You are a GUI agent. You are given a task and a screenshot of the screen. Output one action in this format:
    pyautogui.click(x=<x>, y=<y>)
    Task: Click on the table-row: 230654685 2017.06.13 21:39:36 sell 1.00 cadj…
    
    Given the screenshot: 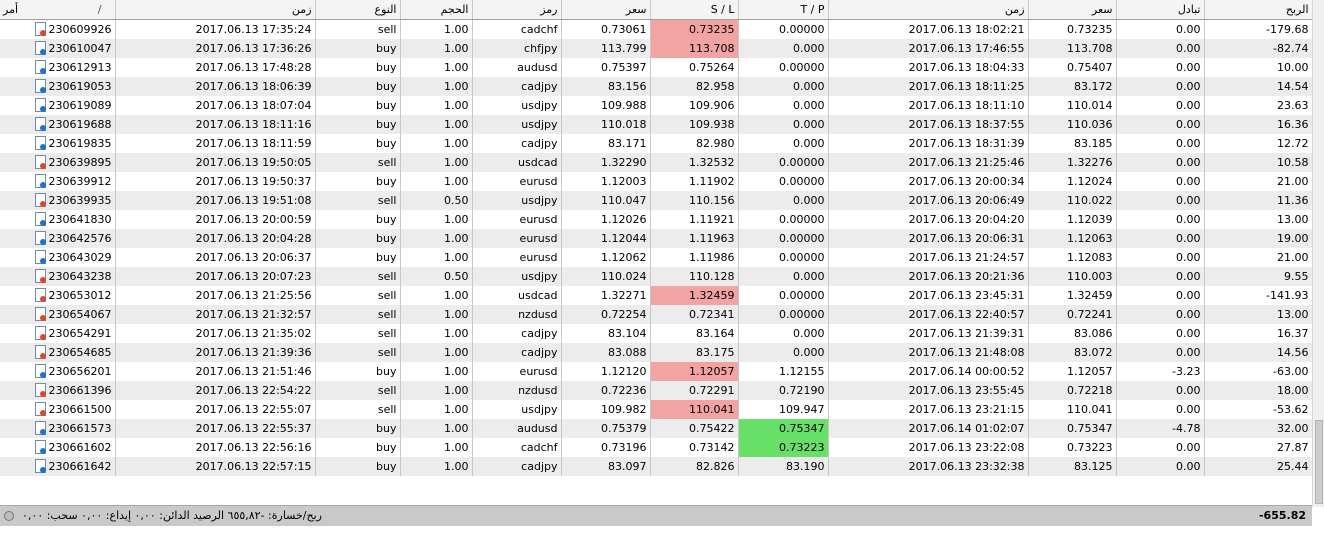 What is the action you would take?
    pyautogui.click(x=656, y=352)
    